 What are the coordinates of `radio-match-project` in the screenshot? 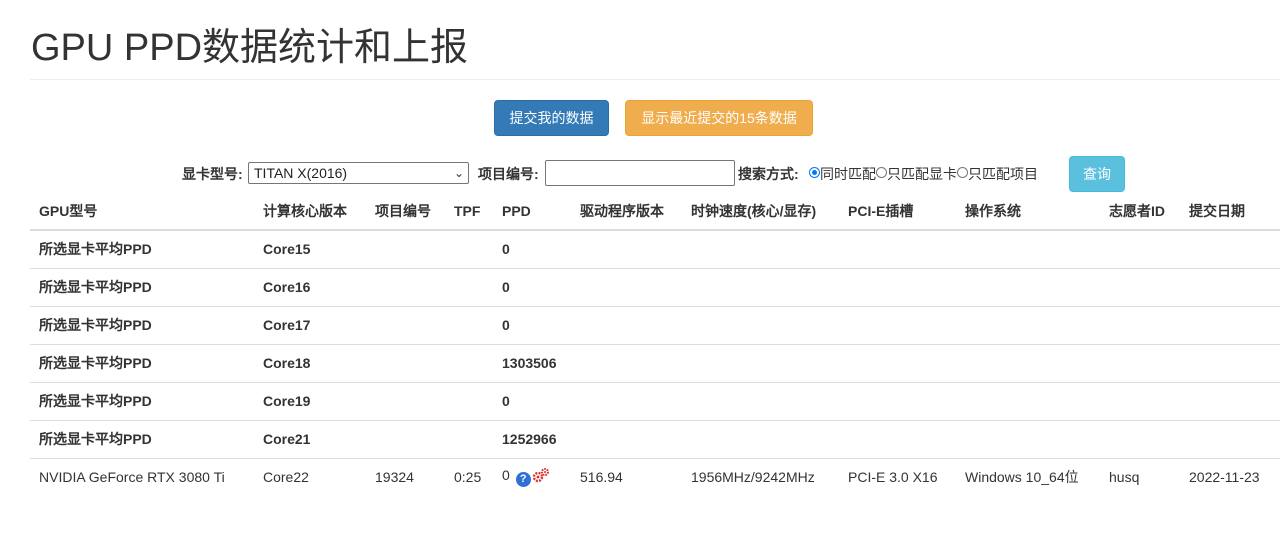 It's located at (962, 172).